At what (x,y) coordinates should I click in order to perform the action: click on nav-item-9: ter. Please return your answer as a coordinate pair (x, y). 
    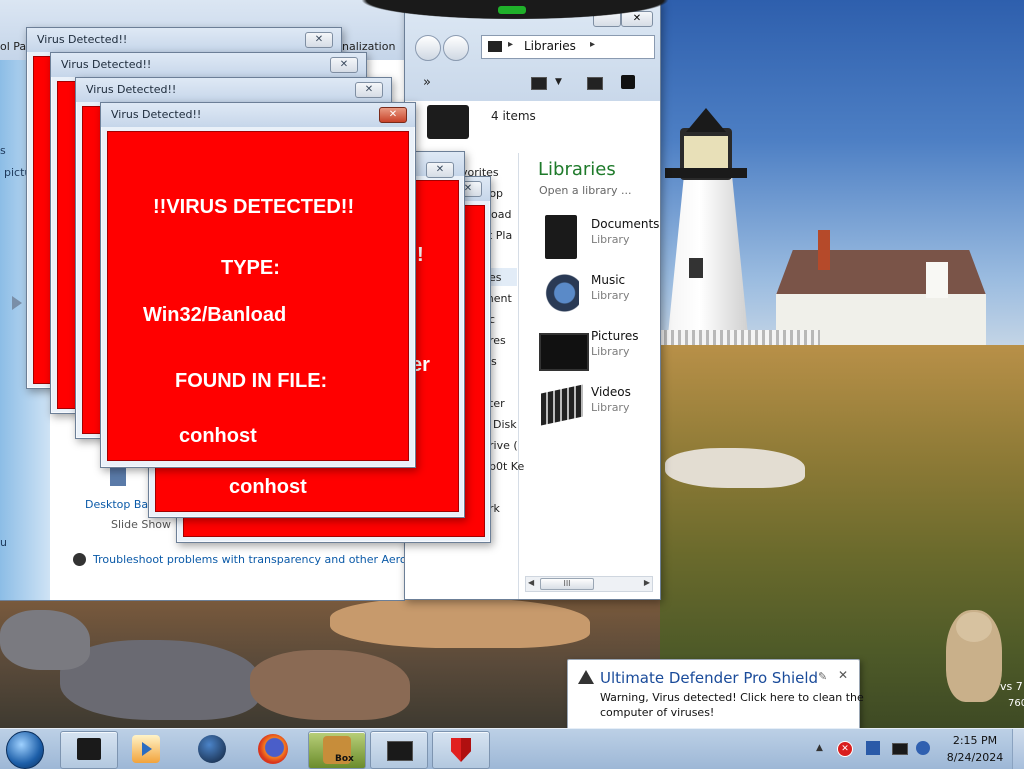
    Looking at the image, I should click on (497, 403).